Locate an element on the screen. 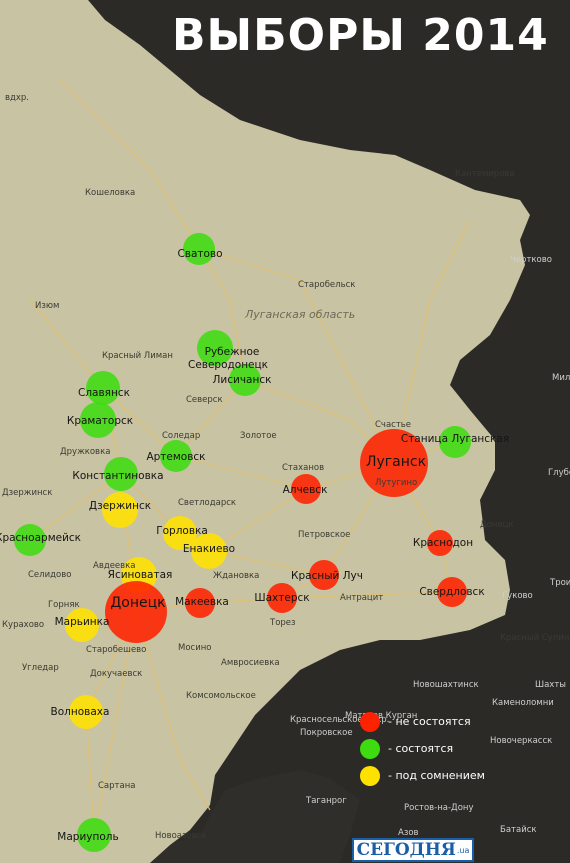 This screenshot has width=570, height=863. legend-item-doubt: - под сомнением is located at coordinates (435, 775).